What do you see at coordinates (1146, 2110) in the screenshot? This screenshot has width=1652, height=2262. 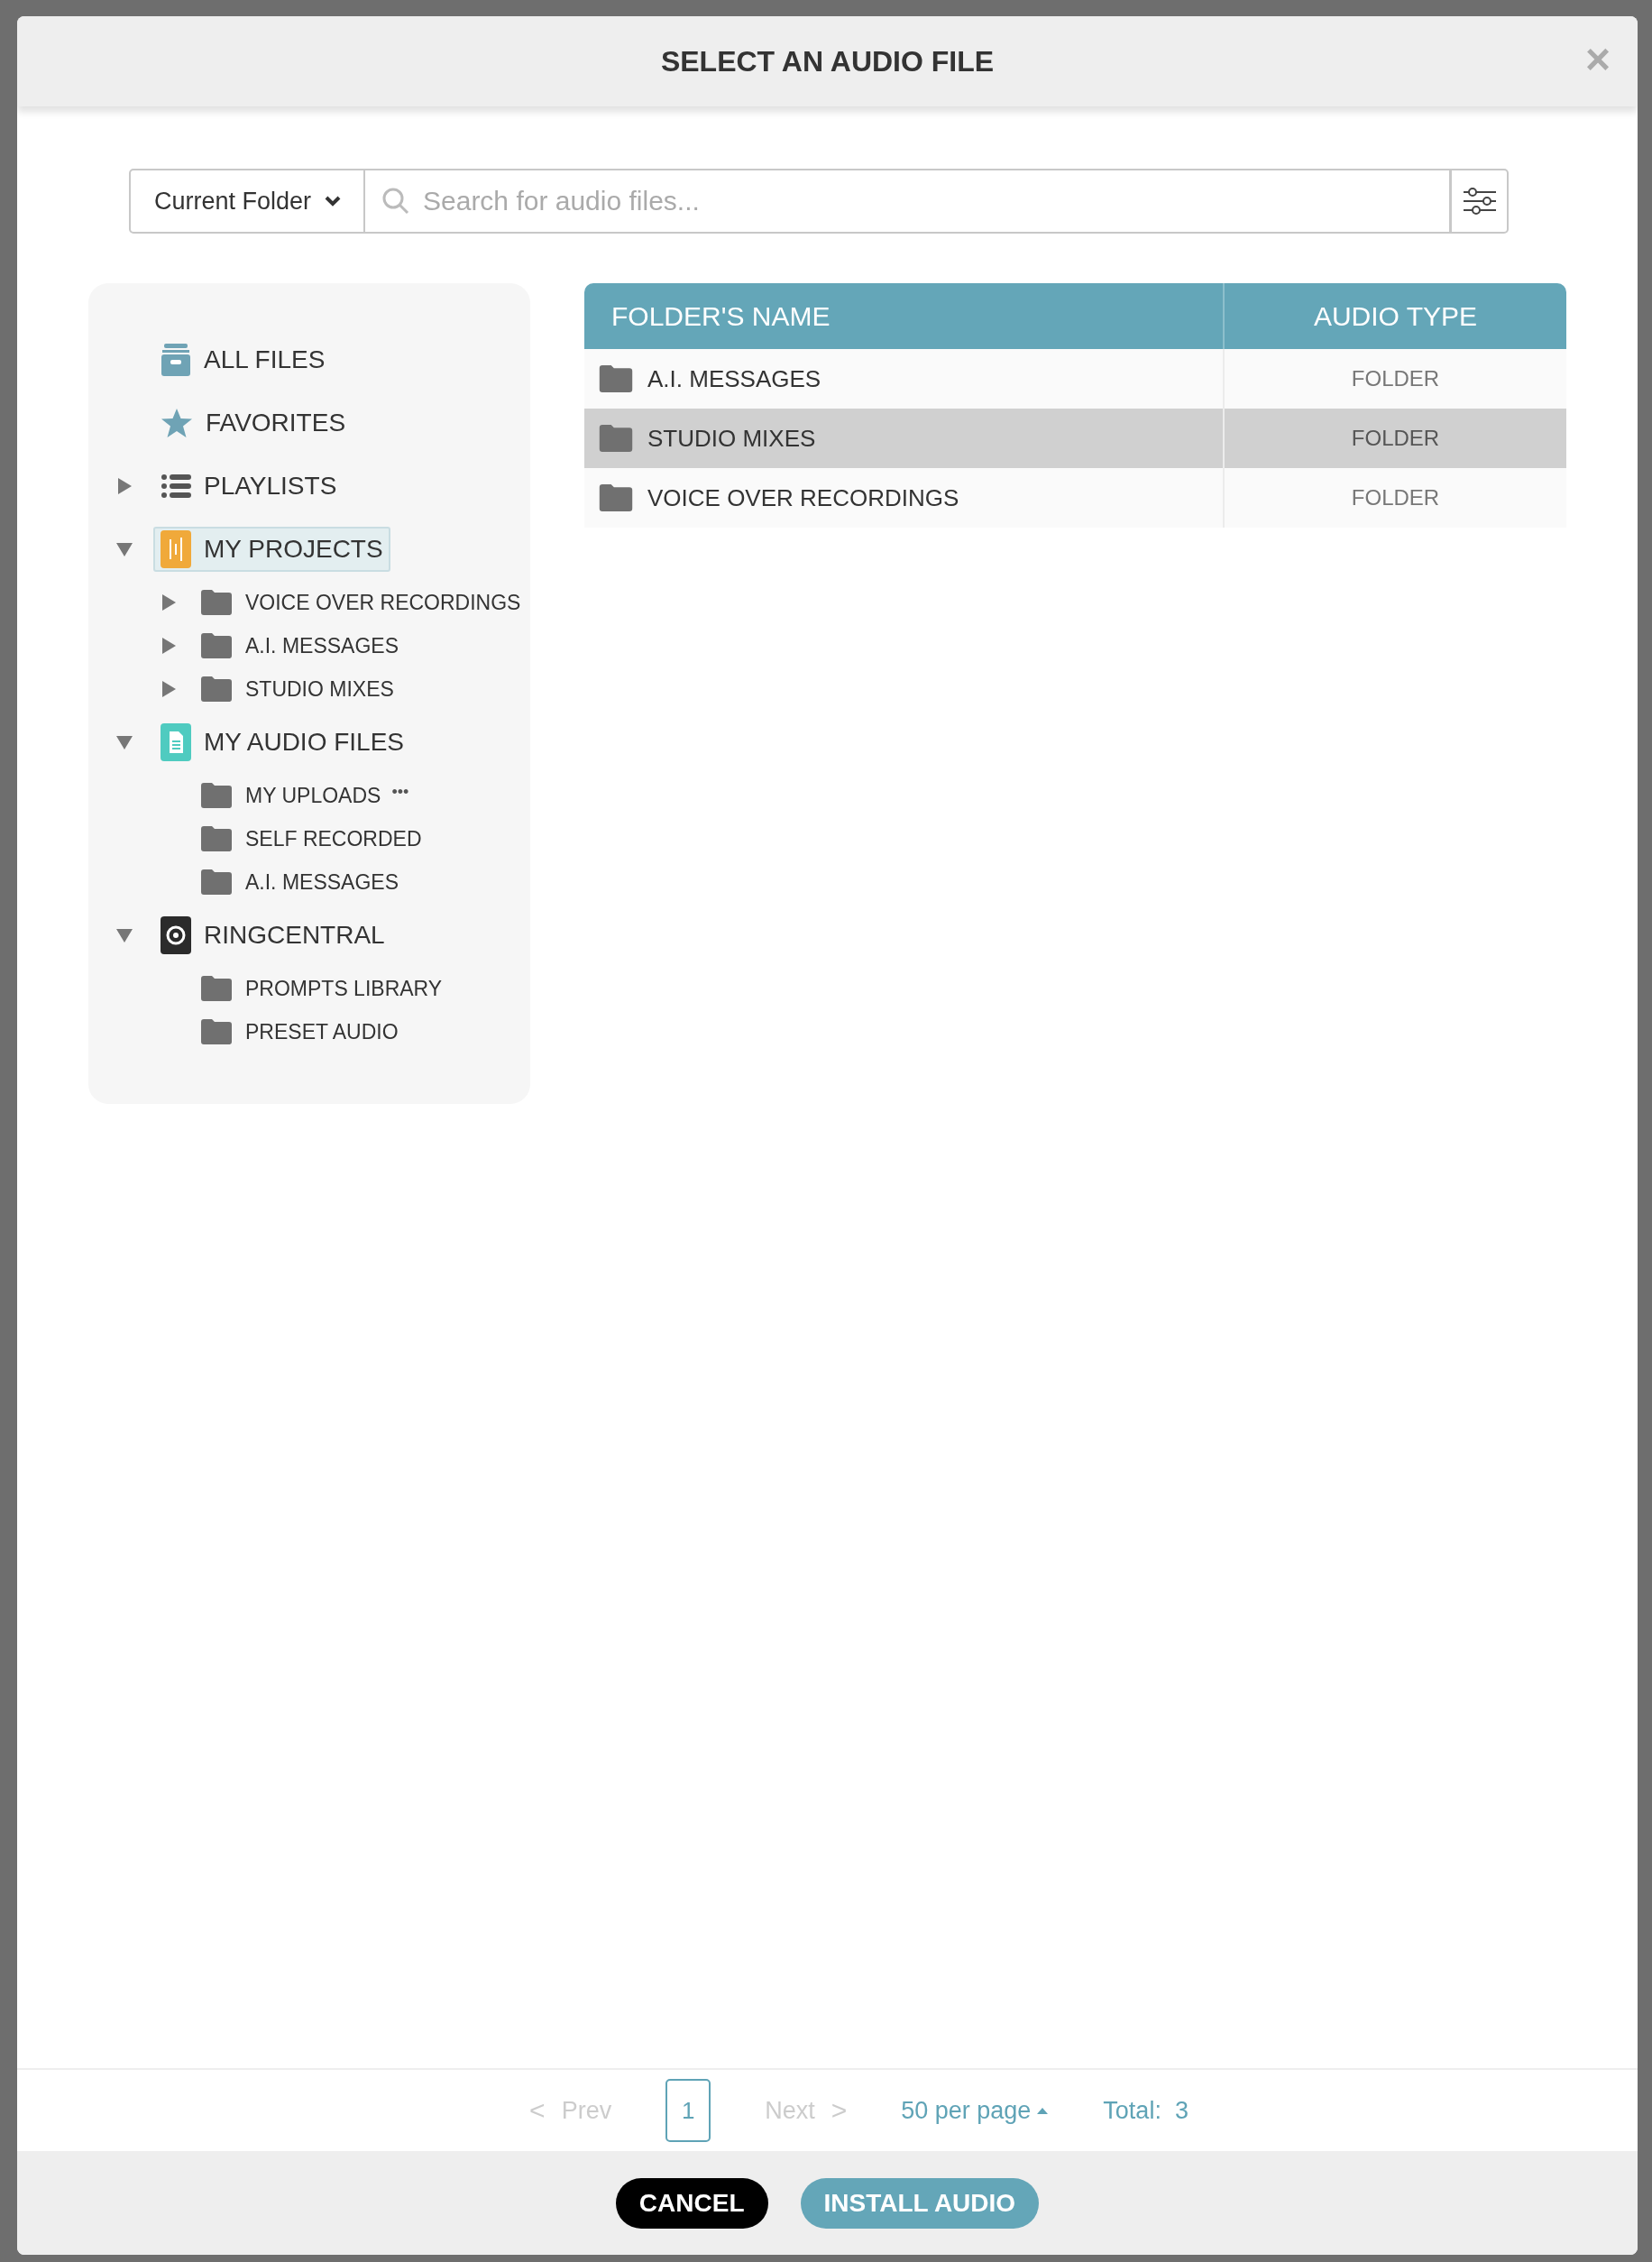 I see `total-count: Total: 3` at bounding box center [1146, 2110].